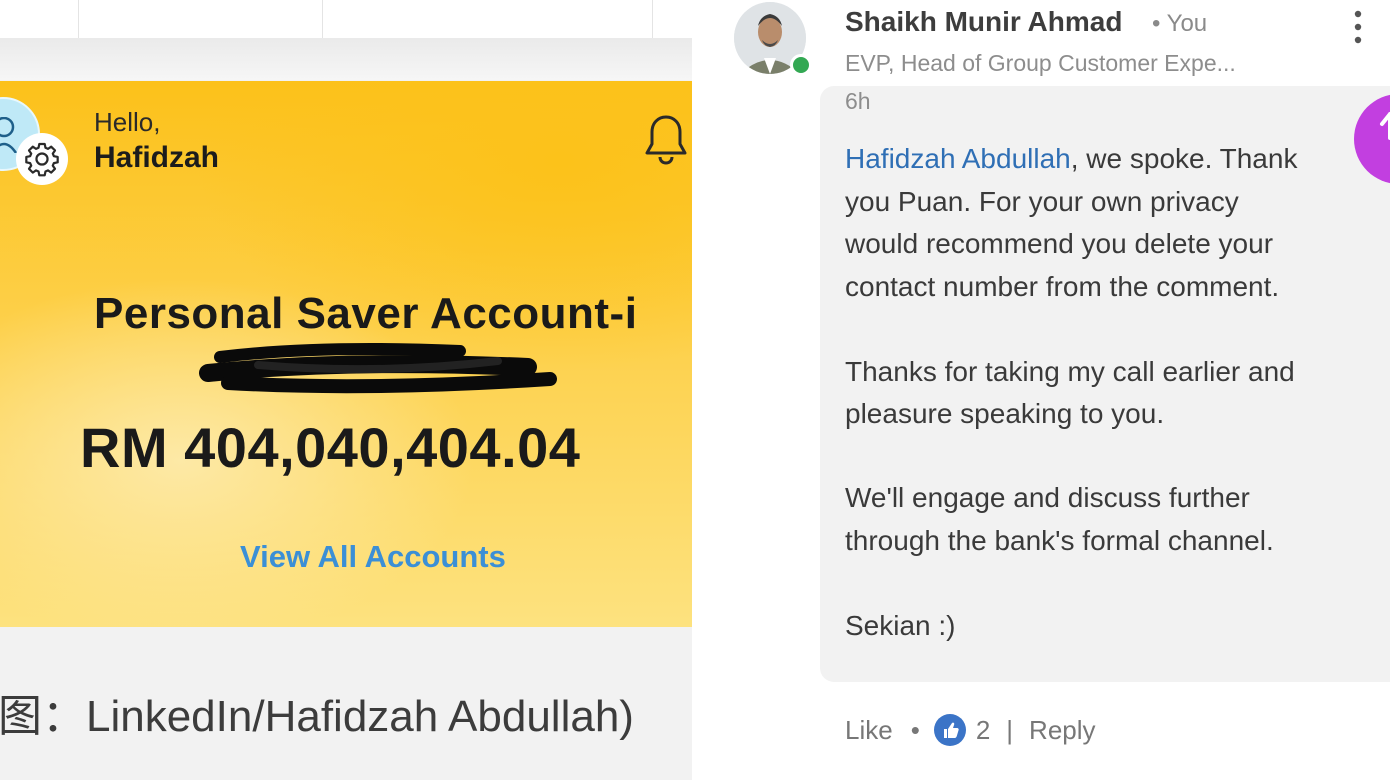 The width and height of the screenshot is (1390, 780). I want to click on thumbs-up-icon, so click(949, 730).